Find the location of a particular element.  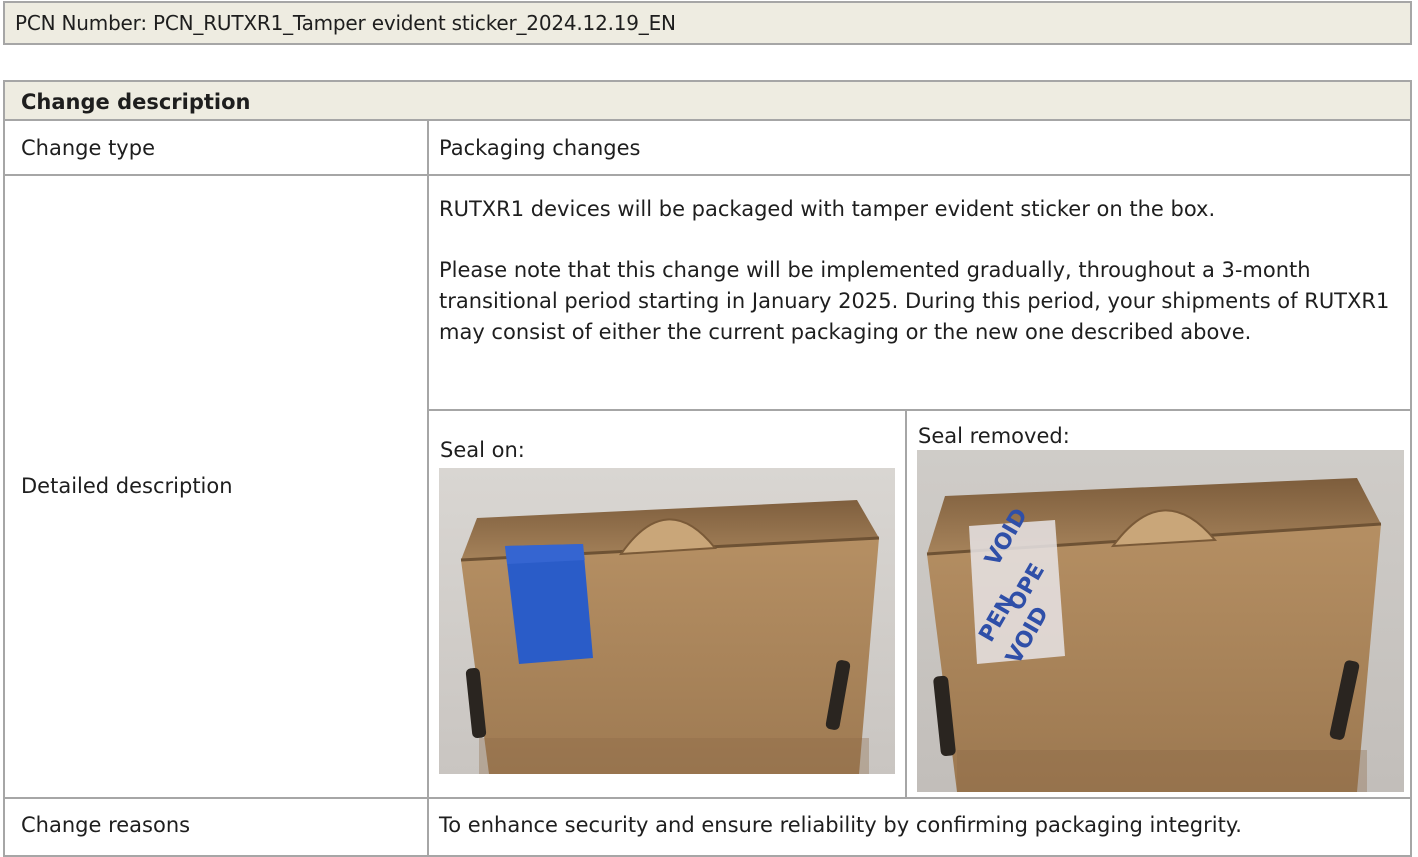

seal-on-photo is located at coordinates (667, 621).